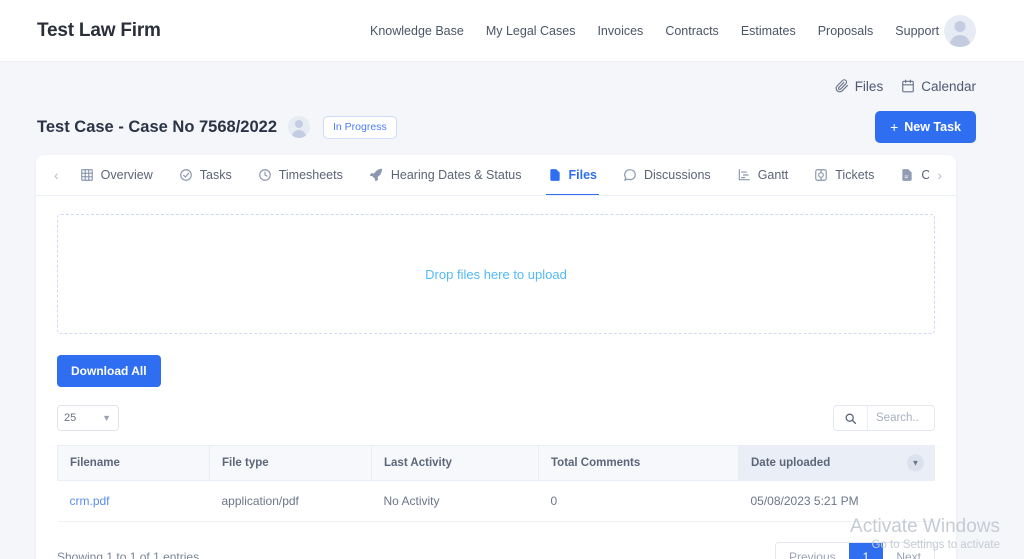  Describe the element at coordinates (638, 463) in the screenshot. I see `column-header-total-comments: Total Comments` at that location.